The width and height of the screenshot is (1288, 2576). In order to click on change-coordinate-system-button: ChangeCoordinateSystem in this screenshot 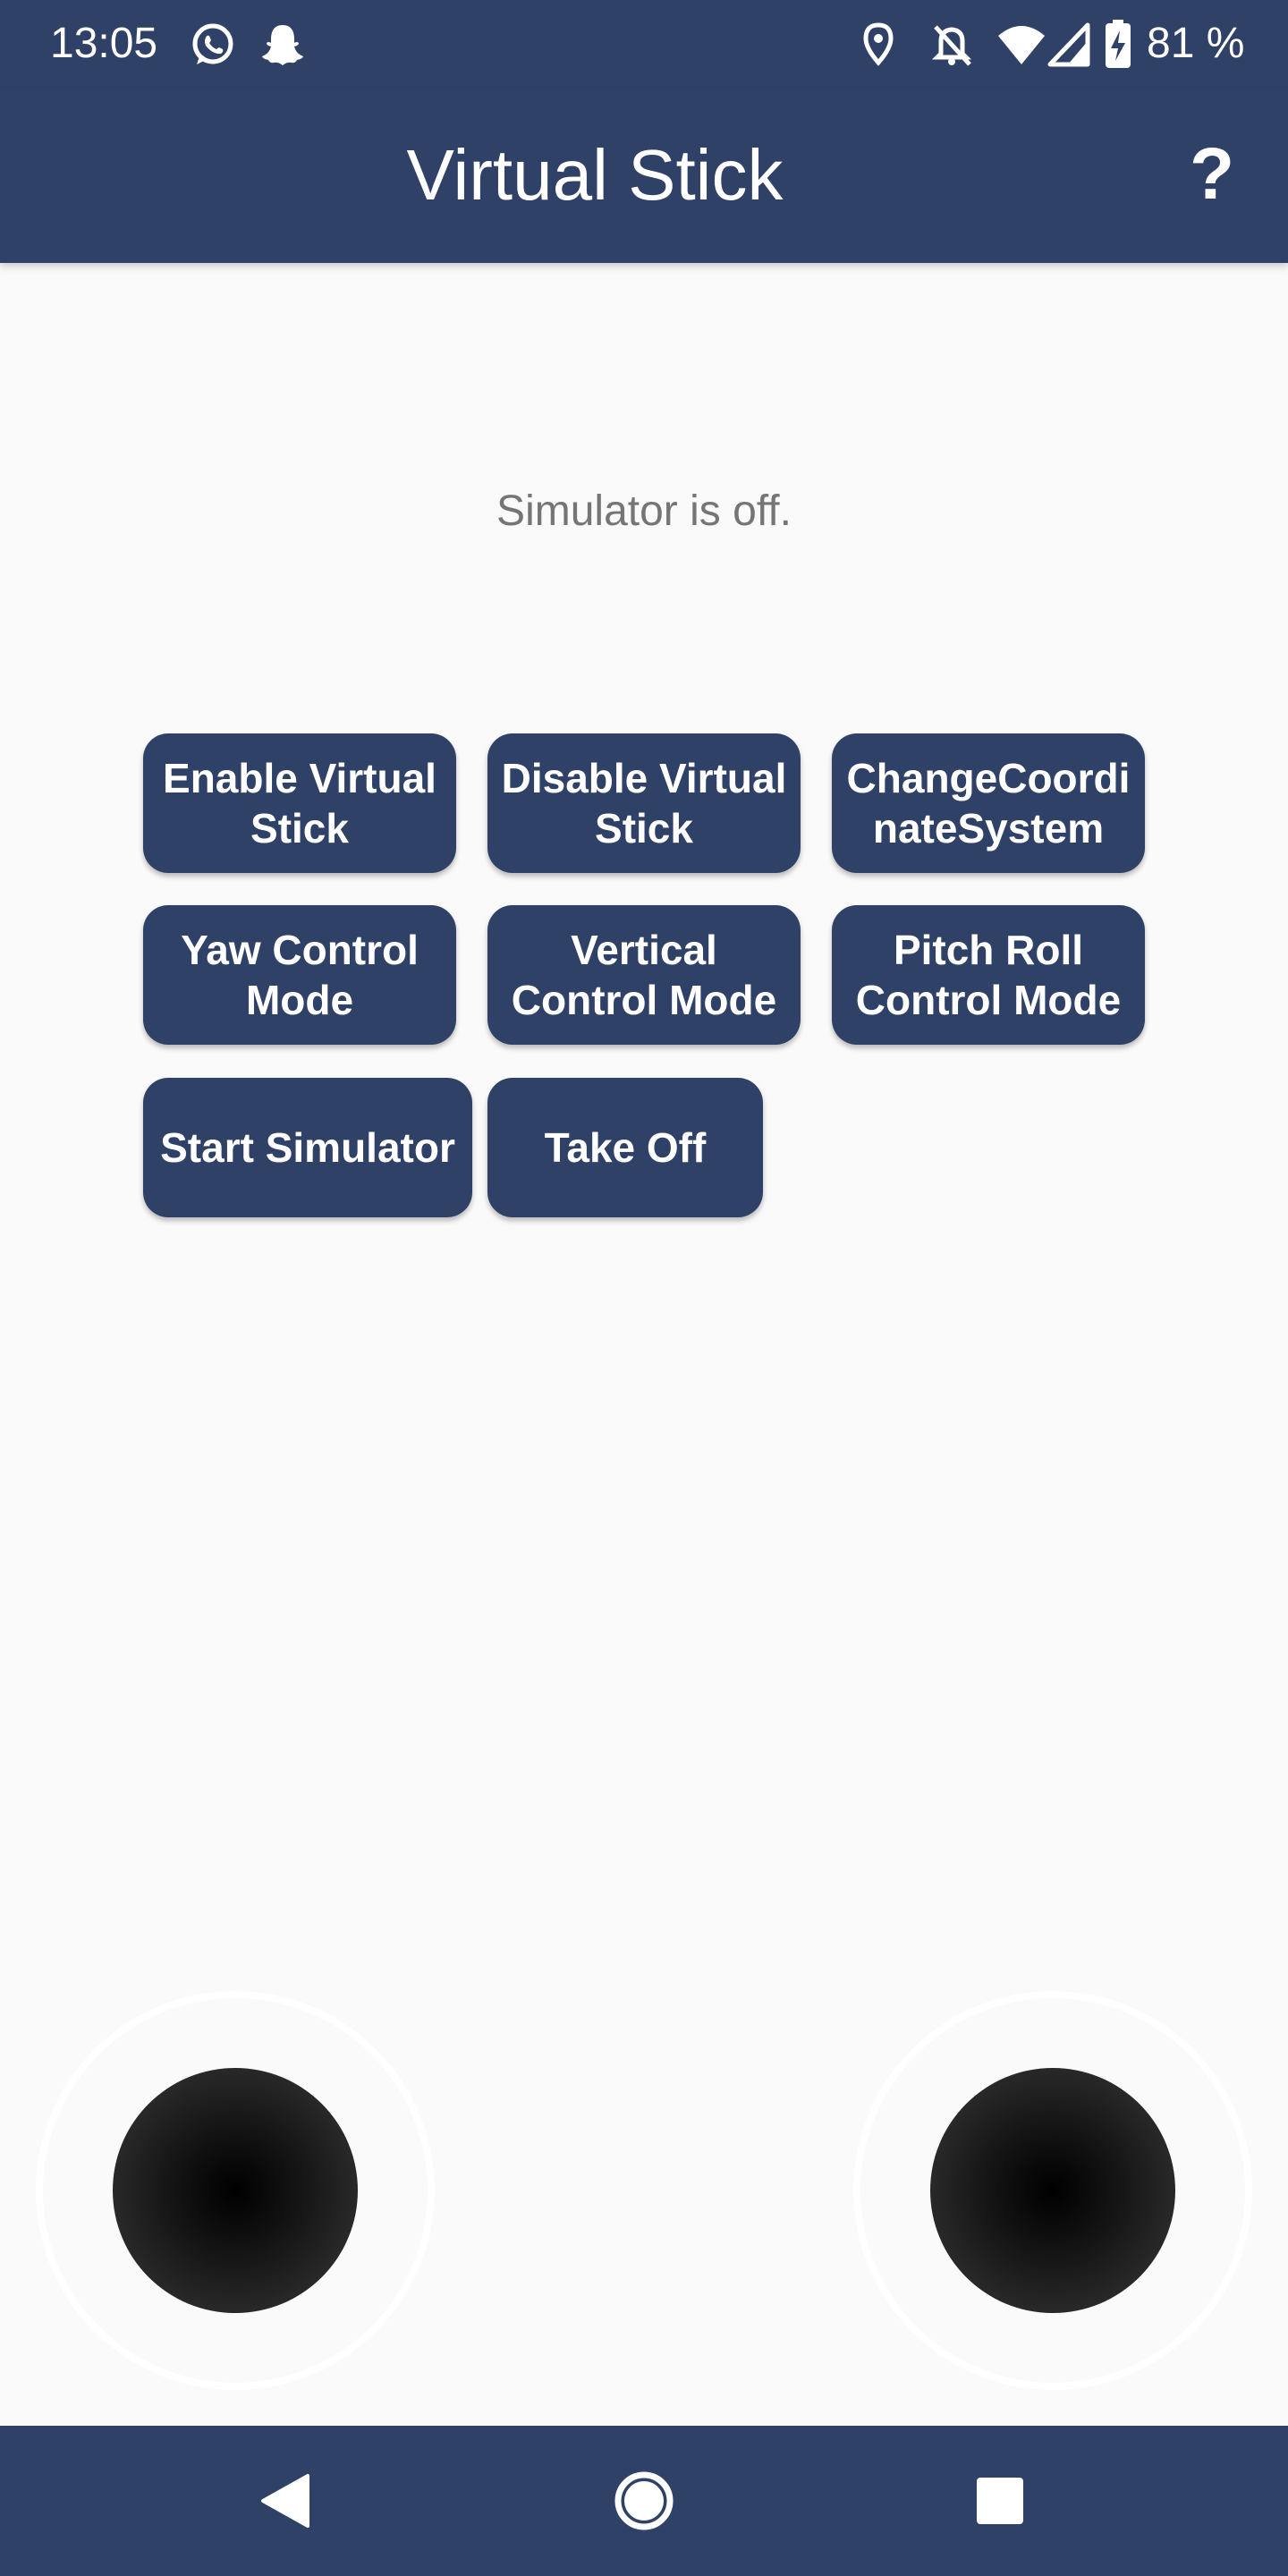, I will do `click(988, 803)`.